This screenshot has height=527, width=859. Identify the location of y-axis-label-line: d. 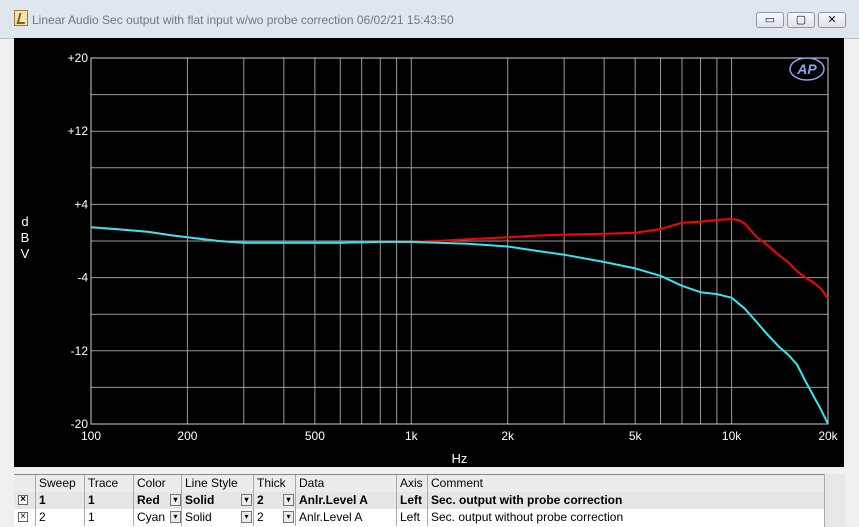
(24, 221).